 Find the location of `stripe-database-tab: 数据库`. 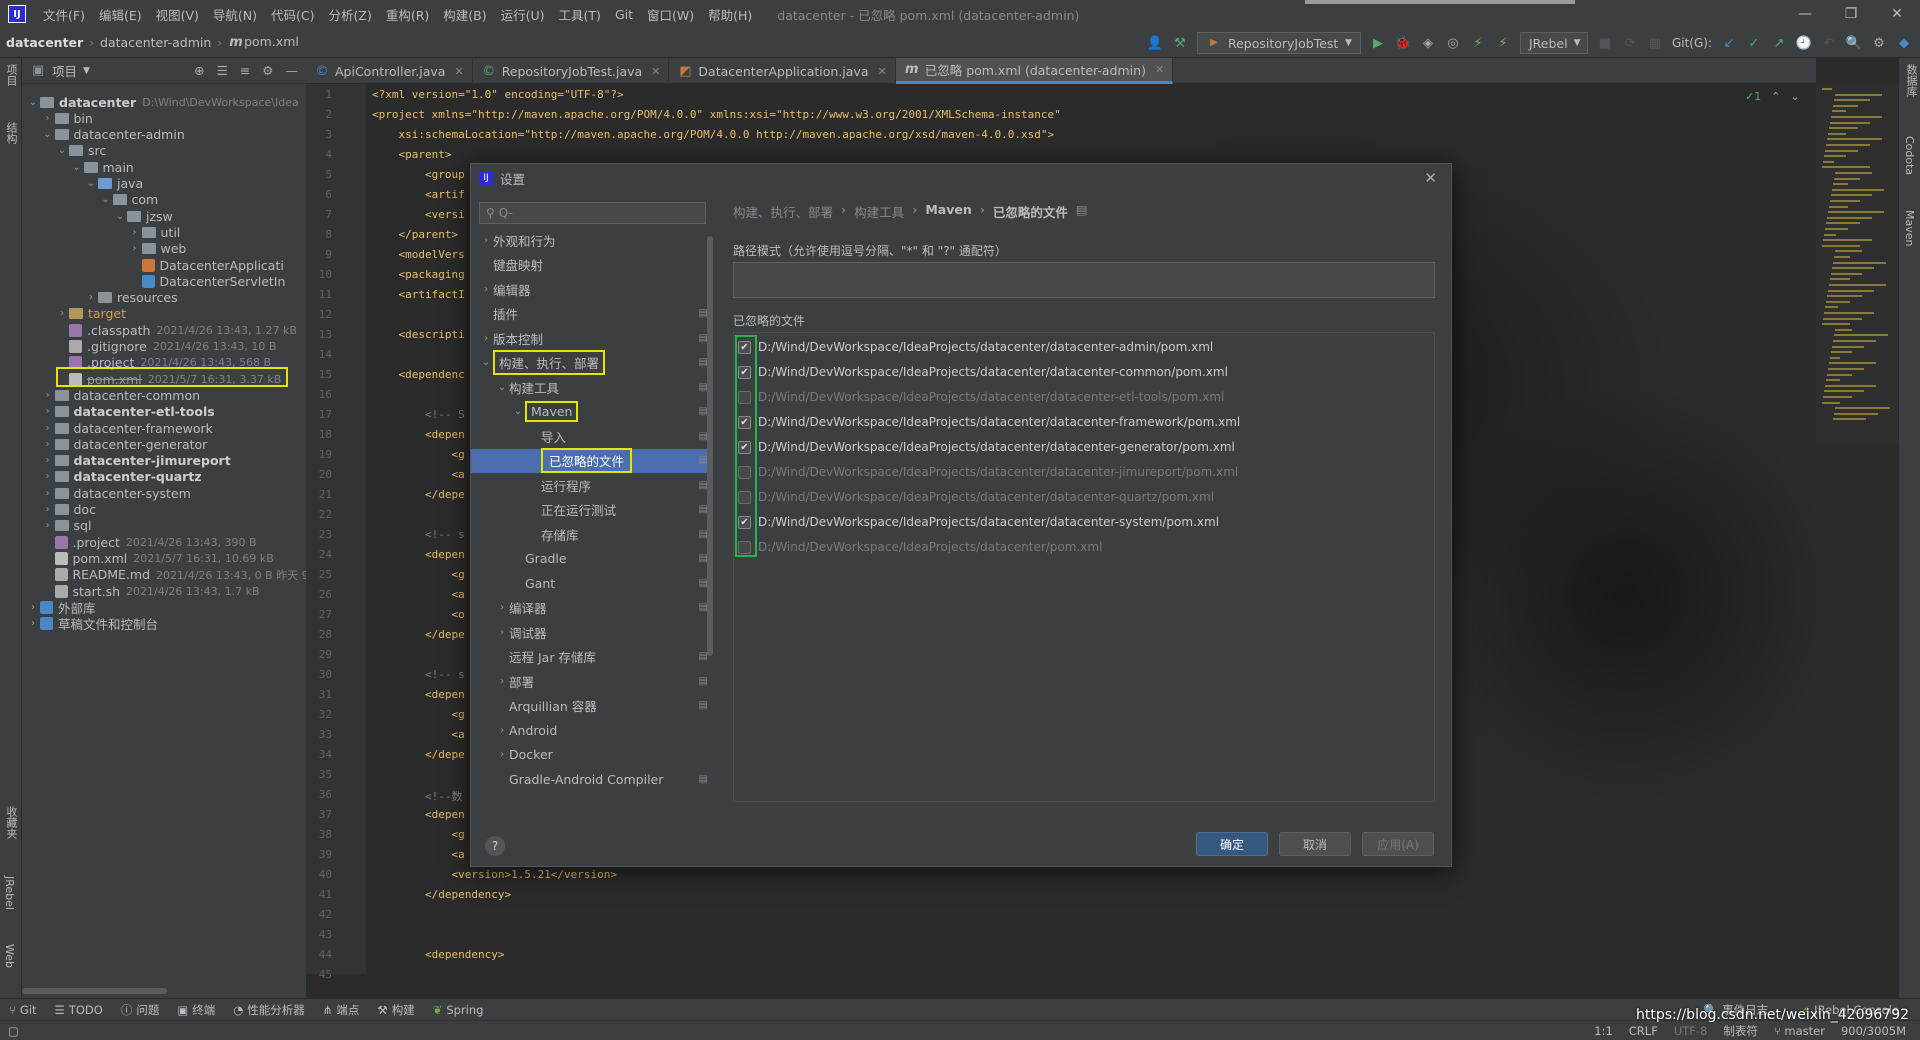

stripe-database-tab: 数据库 is located at coordinates (1911, 80).